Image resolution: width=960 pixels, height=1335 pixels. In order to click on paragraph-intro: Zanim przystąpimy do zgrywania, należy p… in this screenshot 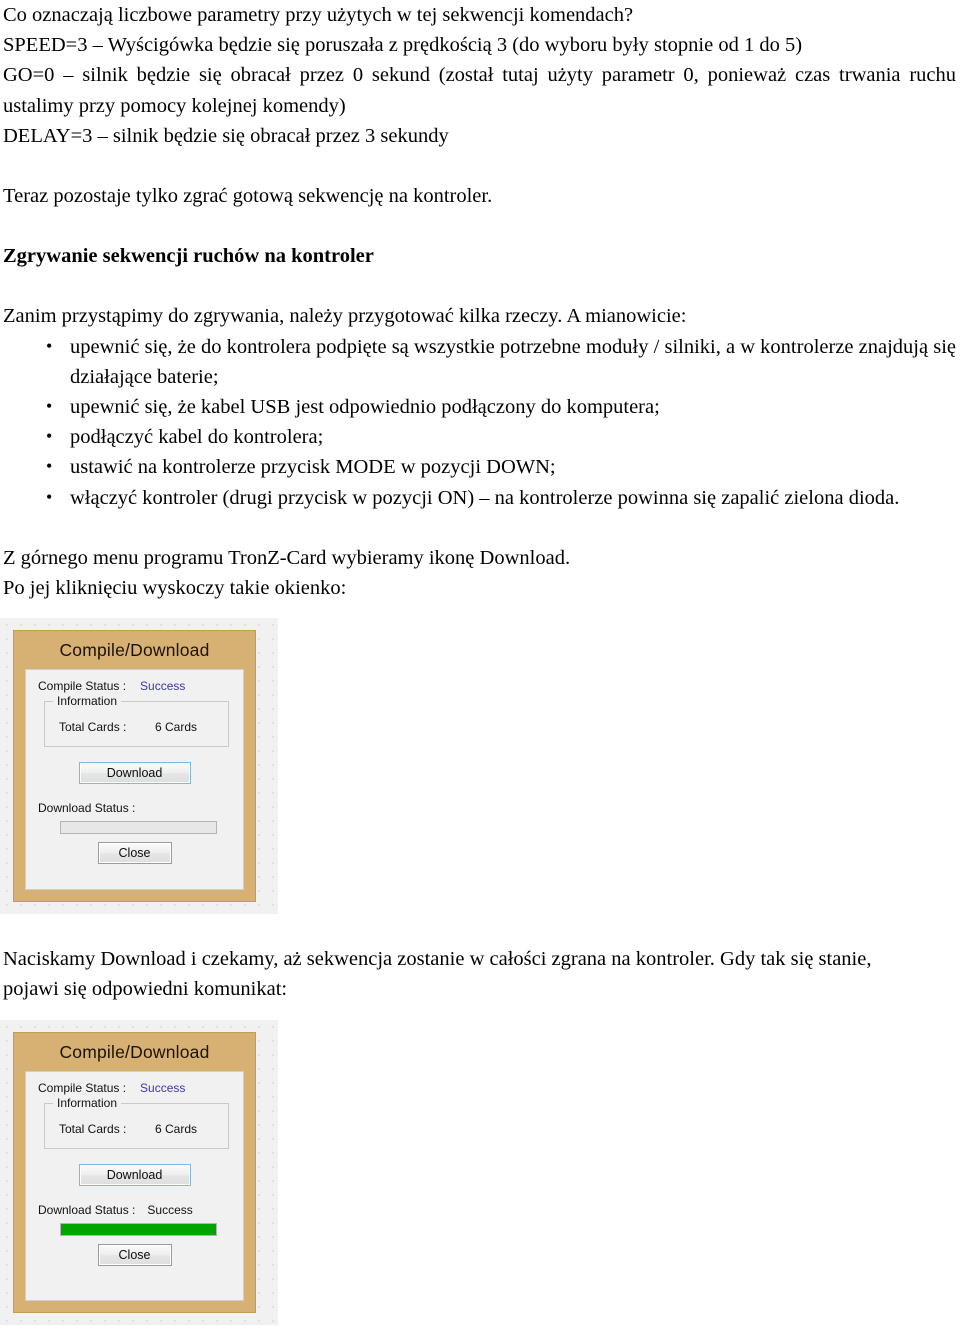, I will do `click(345, 316)`.